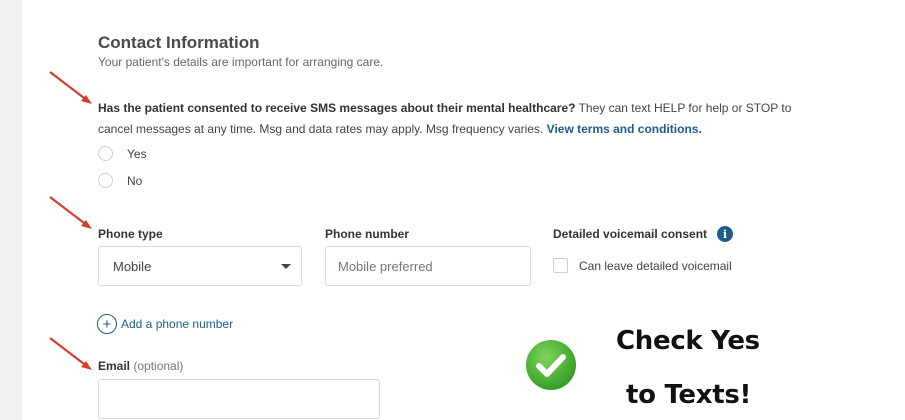  What do you see at coordinates (130, 234) in the screenshot?
I see `phone-type-label: Phone type` at bounding box center [130, 234].